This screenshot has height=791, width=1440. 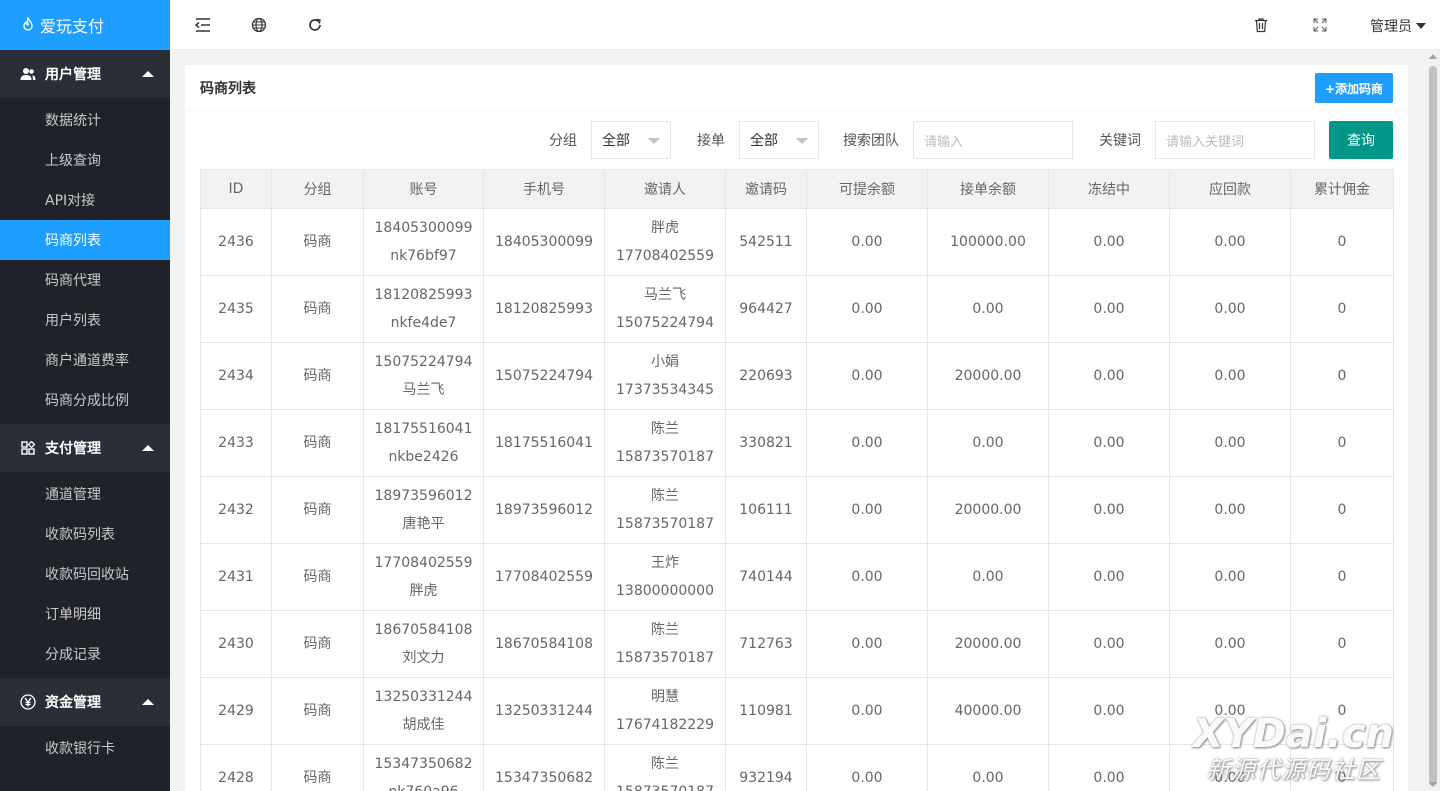 I want to click on sidebar-item: 码商分成比例, so click(x=85, y=400).